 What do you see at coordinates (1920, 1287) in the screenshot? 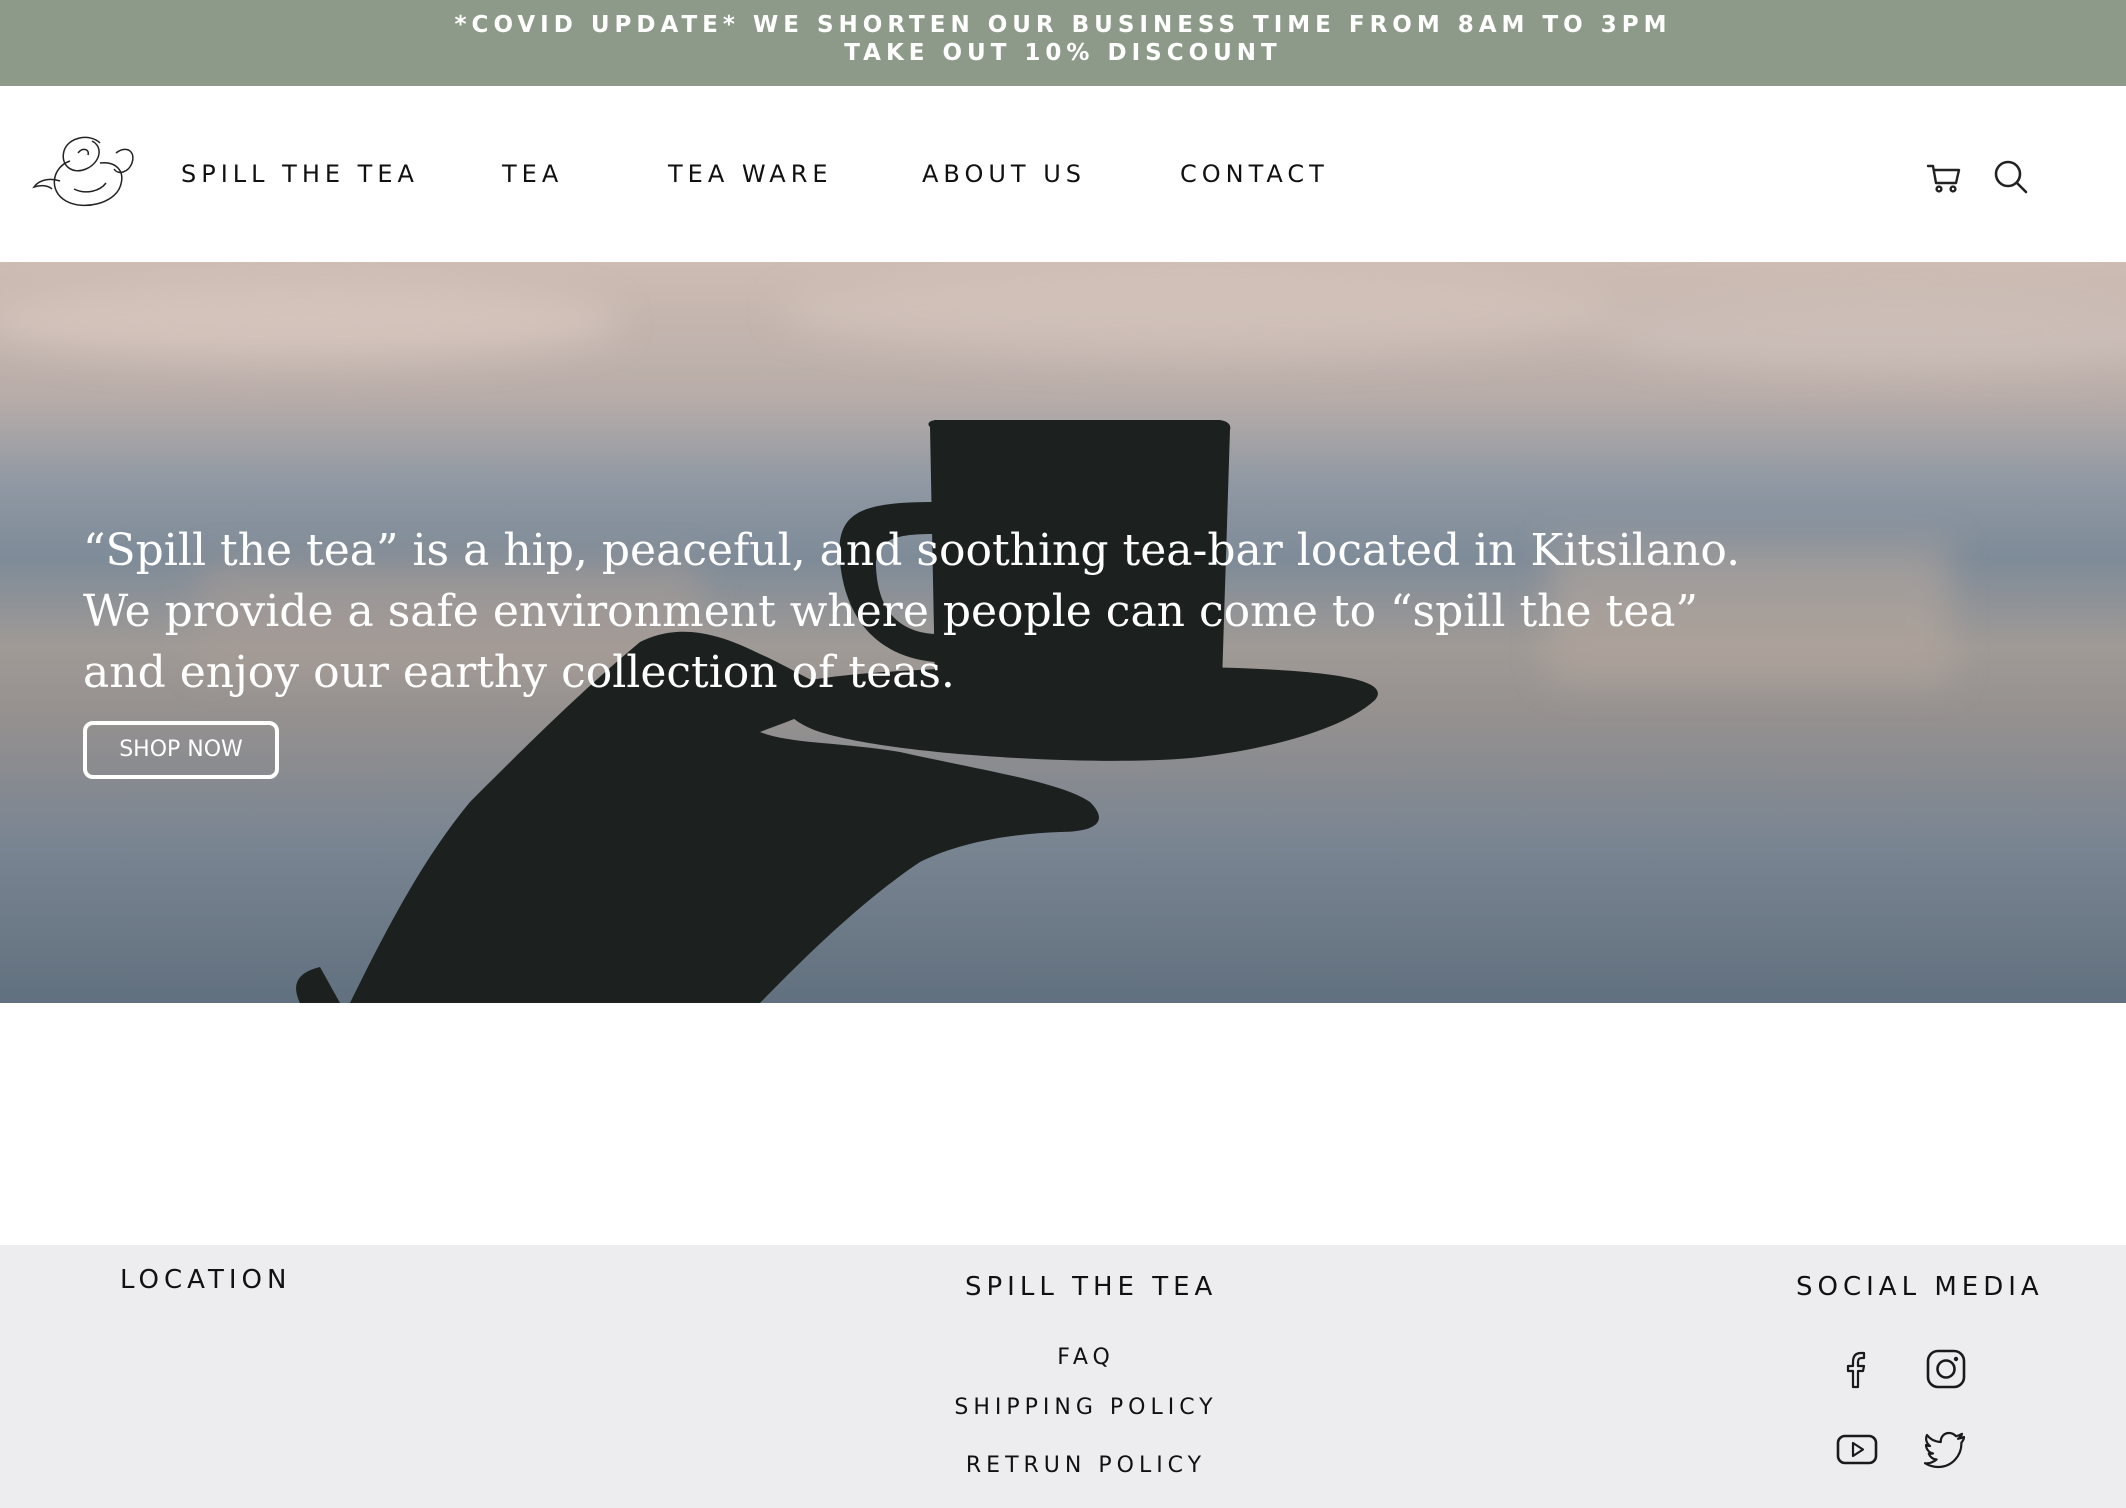
I see `social-media-heading: SOCIAL MEDIA` at bounding box center [1920, 1287].